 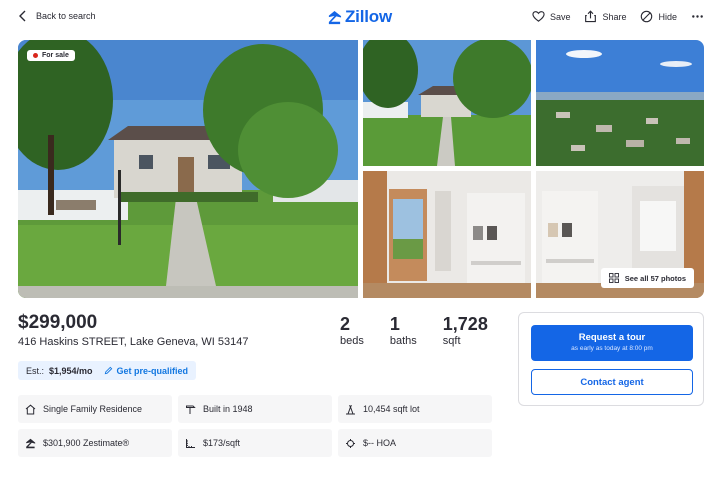 What do you see at coordinates (620, 234) in the screenshot?
I see `photo-mudroom: See all 57 photos` at bounding box center [620, 234].